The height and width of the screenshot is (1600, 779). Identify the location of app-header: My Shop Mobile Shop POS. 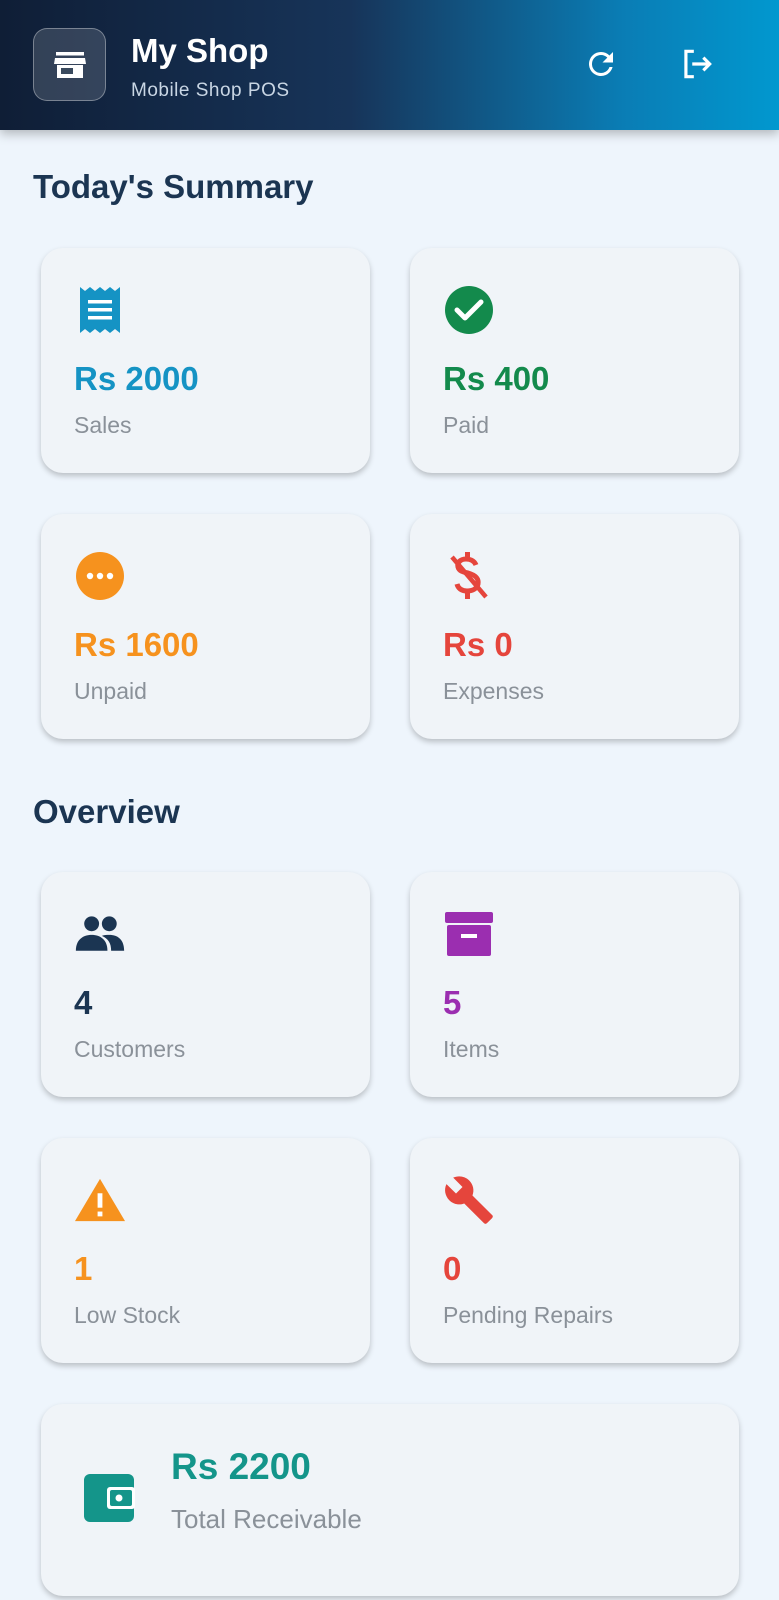
(389, 65).